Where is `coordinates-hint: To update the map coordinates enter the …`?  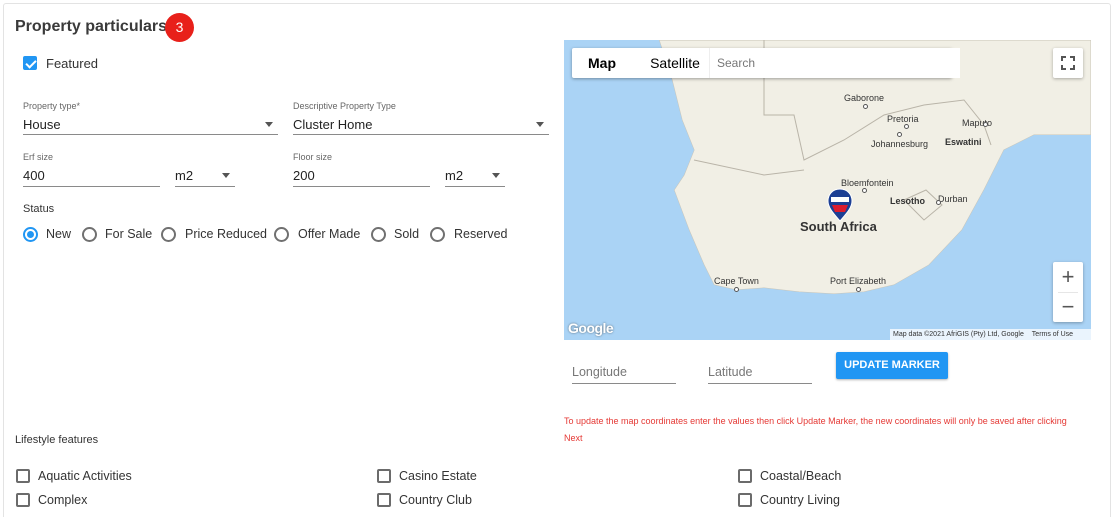
coordinates-hint: To update the map coordinates enter the … is located at coordinates (815, 429).